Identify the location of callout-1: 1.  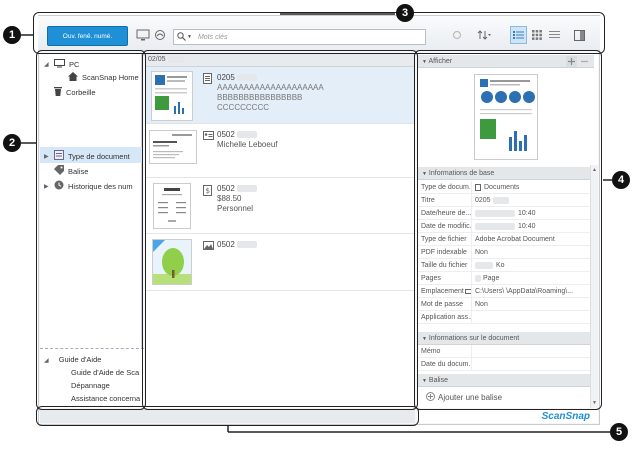
(12, 35).